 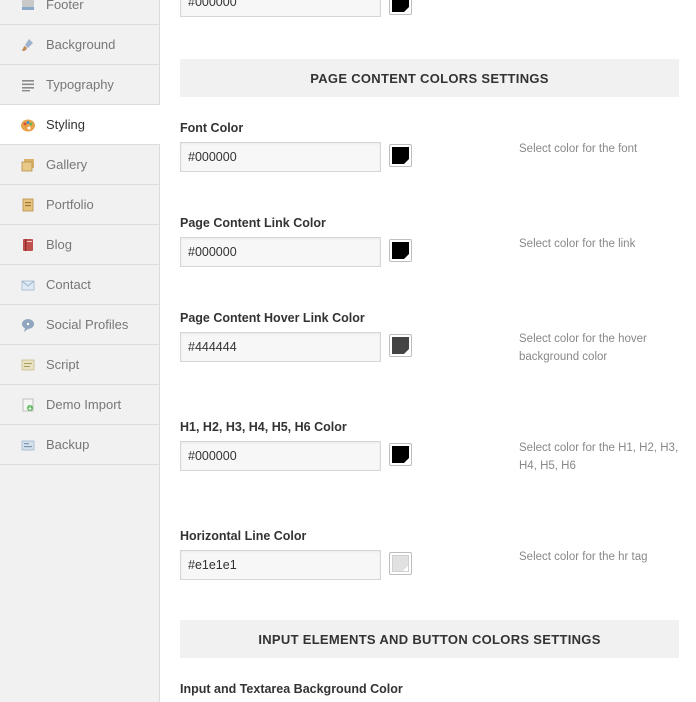 I want to click on brush-icon, so click(x=28, y=45).